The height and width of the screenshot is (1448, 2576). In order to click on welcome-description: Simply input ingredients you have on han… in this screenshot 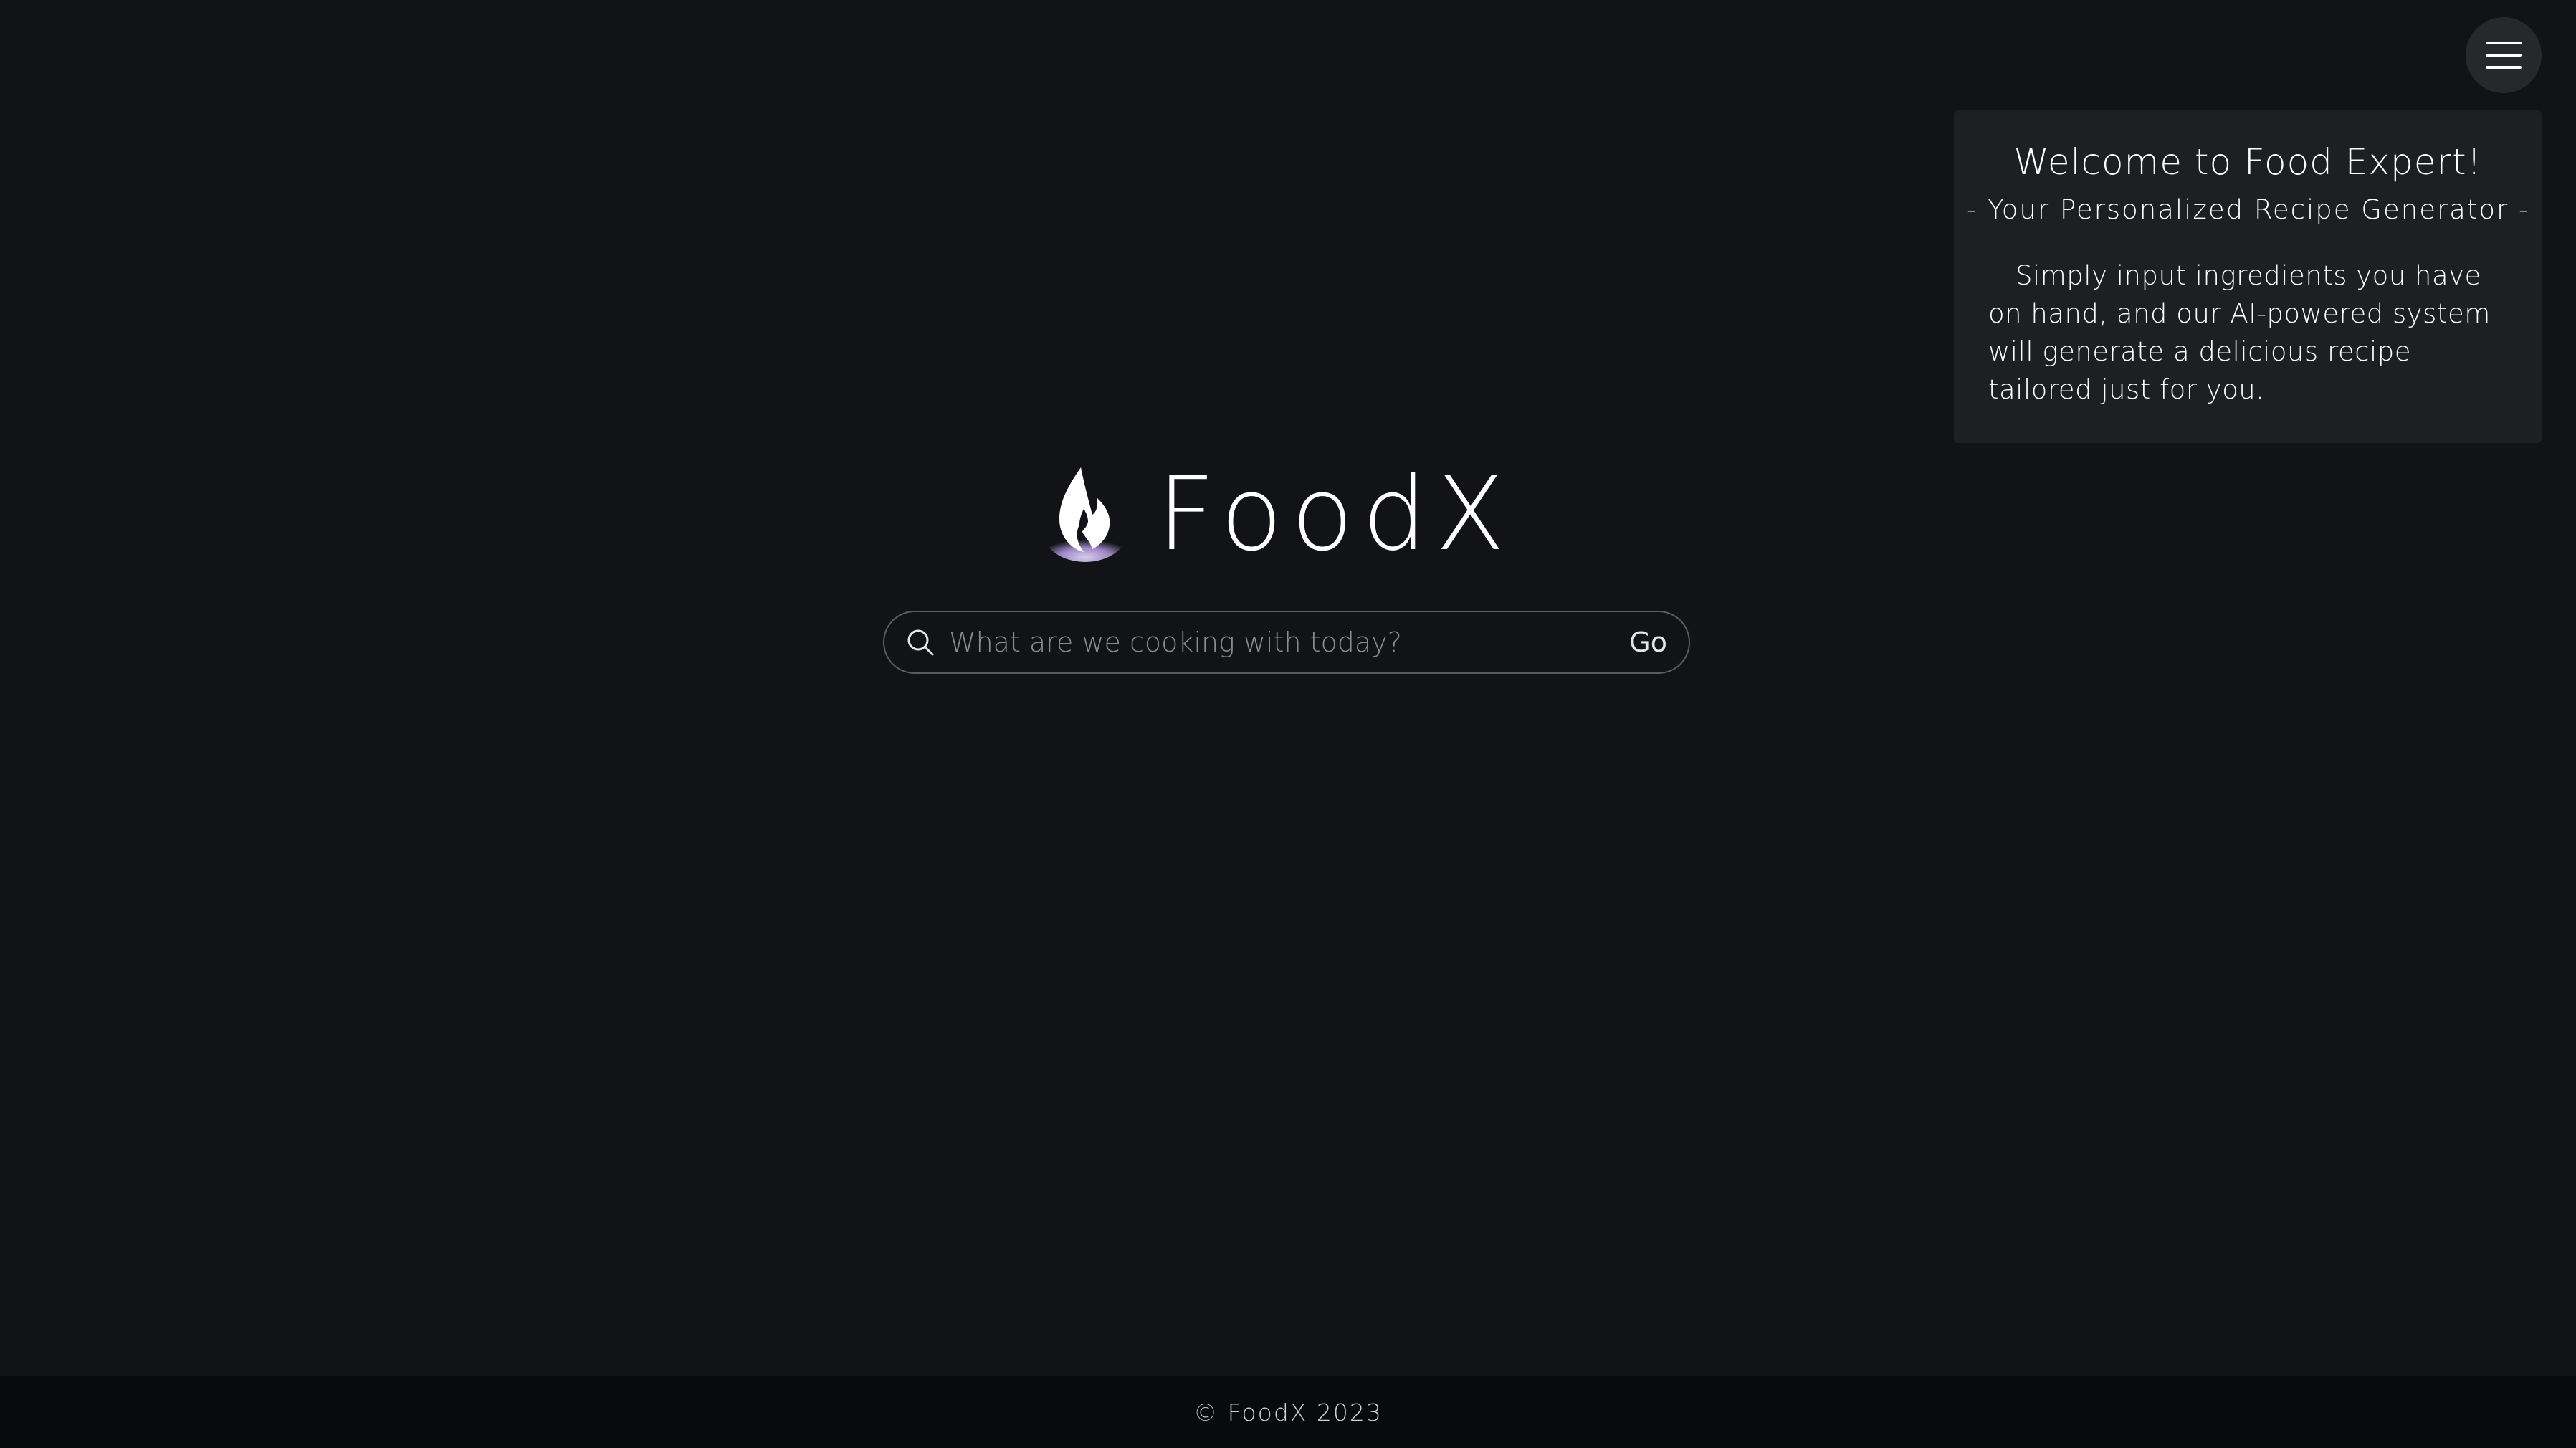, I will do `click(2239, 332)`.